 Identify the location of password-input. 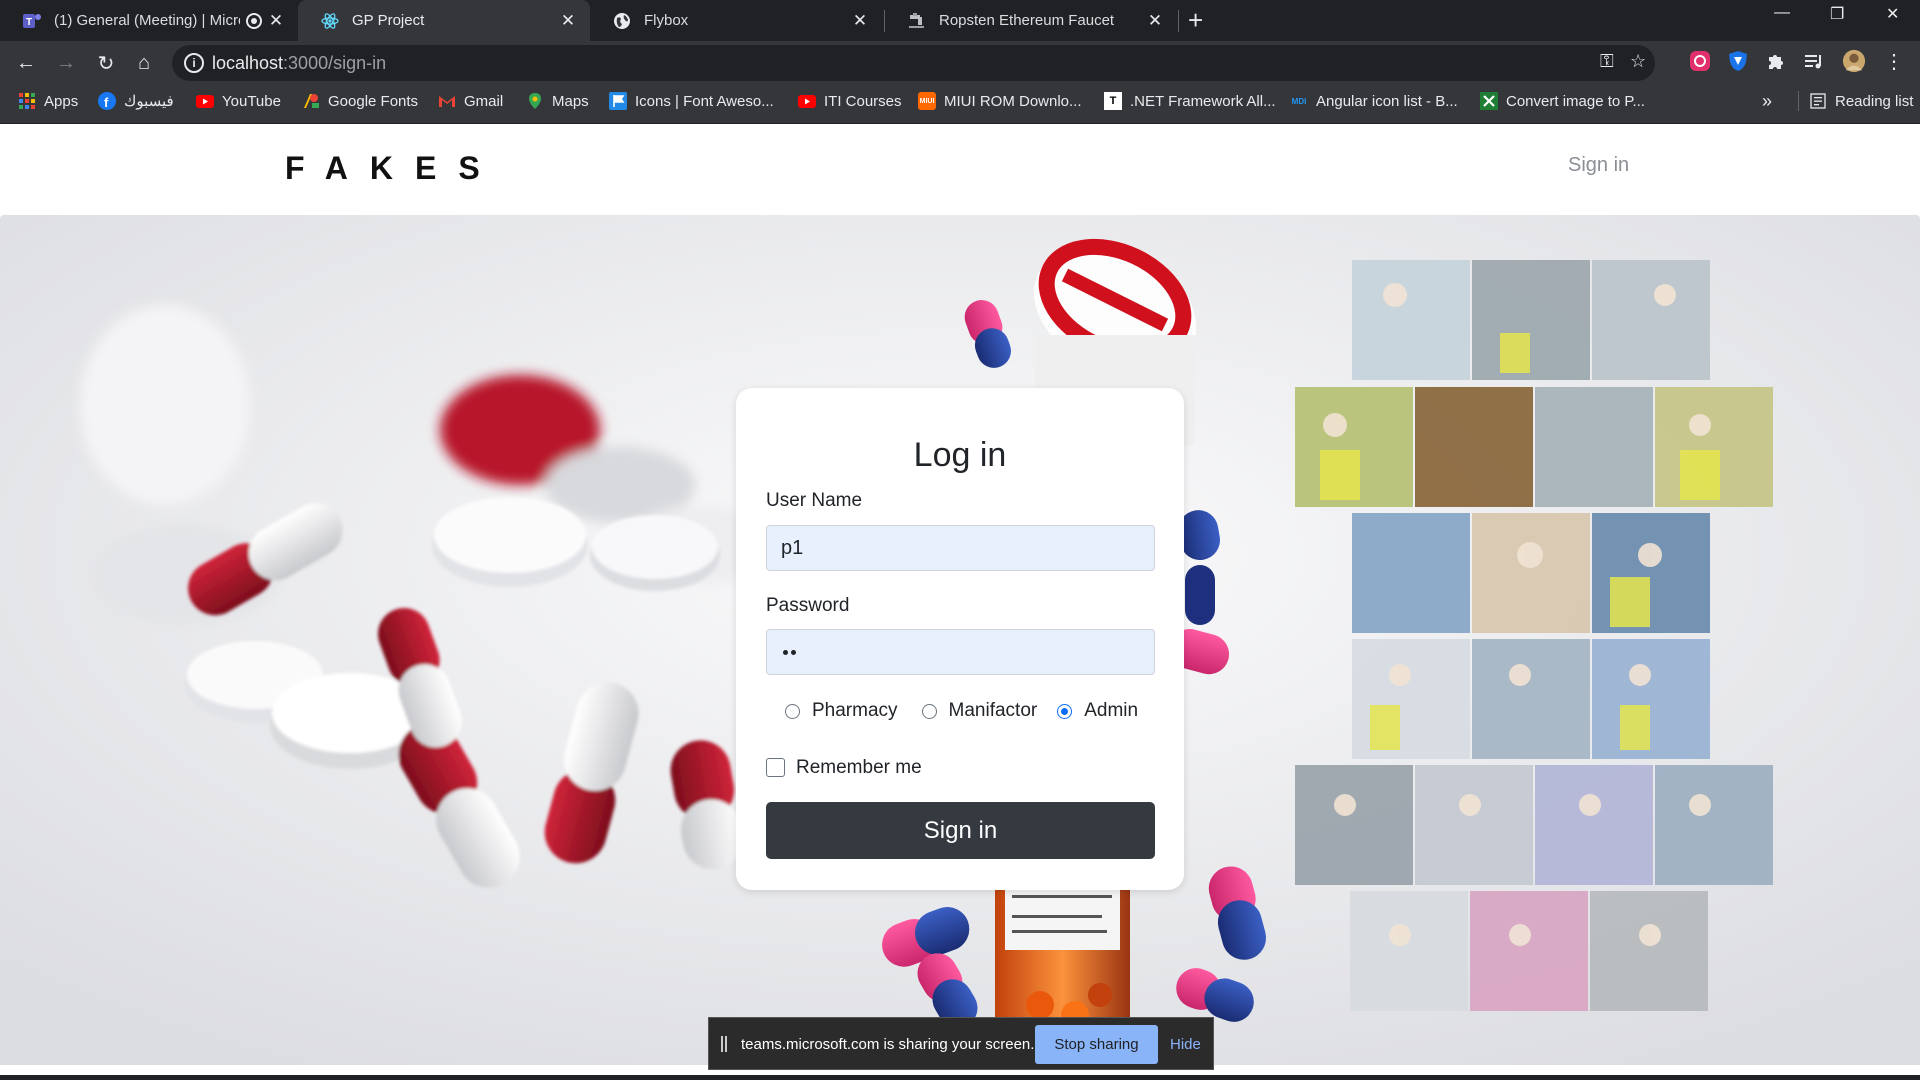
(960, 652).